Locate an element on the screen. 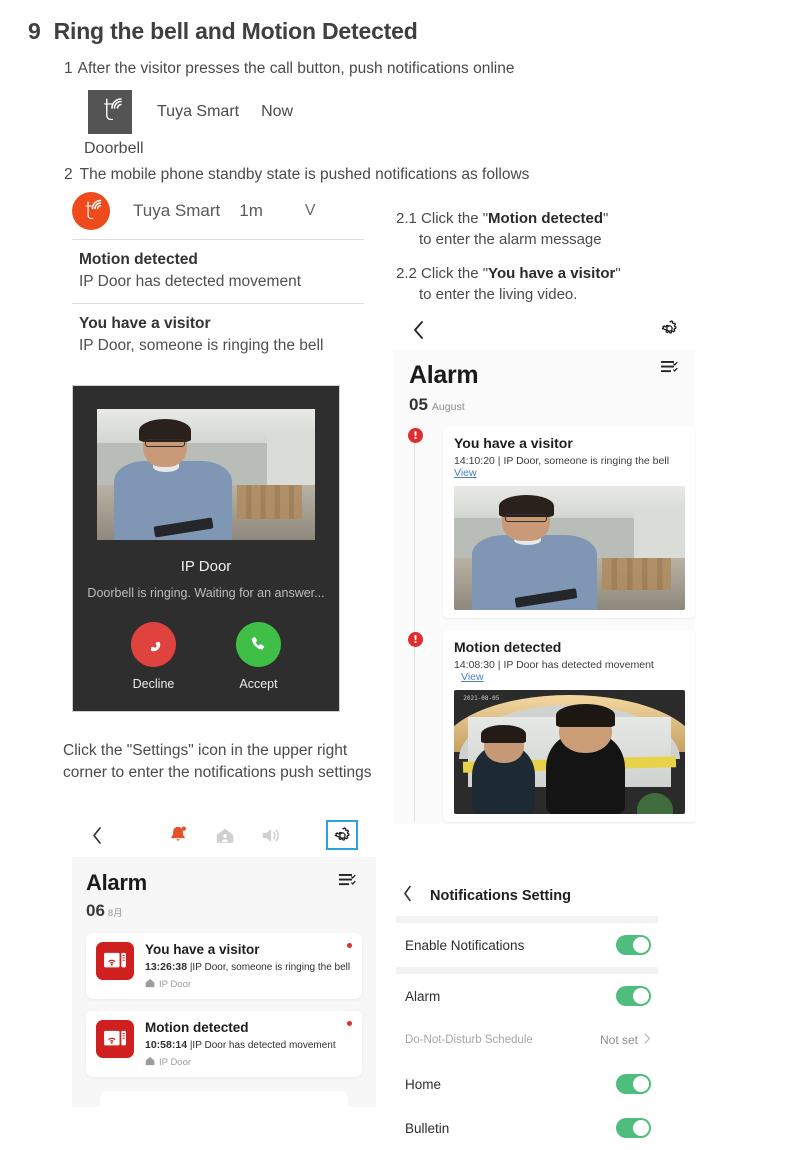  instruction-2-1-line2: to enter the alarm message is located at coordinates (510, 240).